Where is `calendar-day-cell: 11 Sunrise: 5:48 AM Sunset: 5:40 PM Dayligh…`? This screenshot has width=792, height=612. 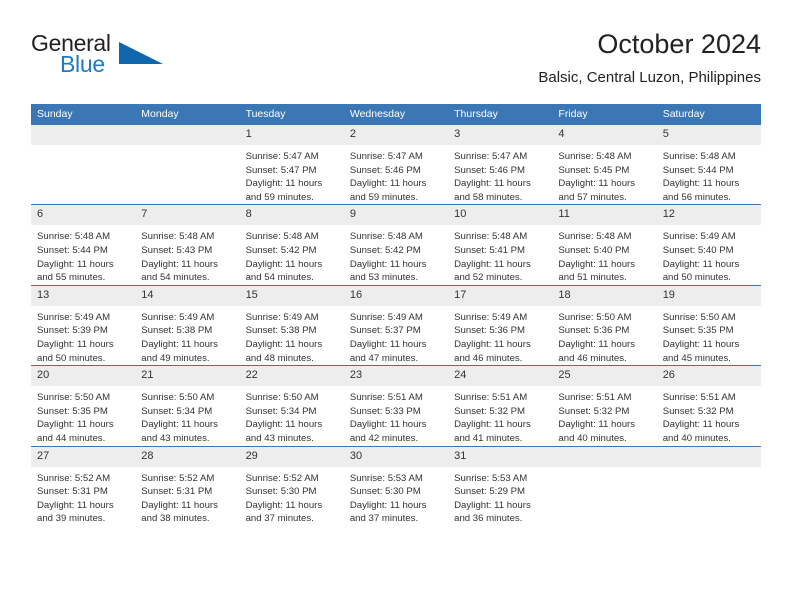
calendar-day-cell: 11 Sunrise: 5:48 AM Sunset: 5:40 PM Dayligh… is located at coordinates (604, 245).